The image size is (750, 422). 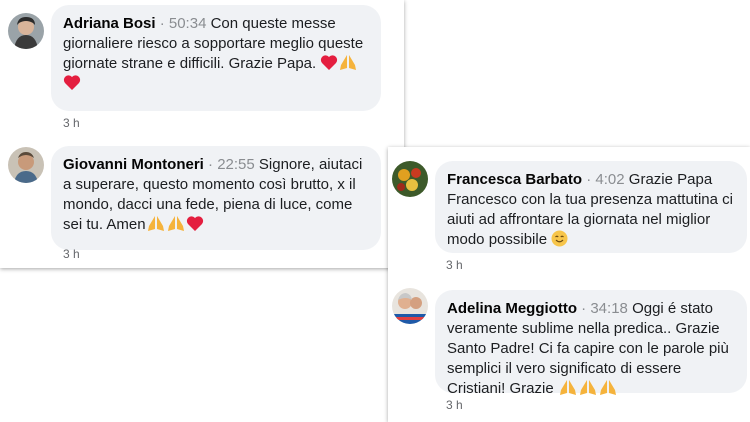 I want to click on comment-author: Adriana Bosi, so click(x=109, y=23).